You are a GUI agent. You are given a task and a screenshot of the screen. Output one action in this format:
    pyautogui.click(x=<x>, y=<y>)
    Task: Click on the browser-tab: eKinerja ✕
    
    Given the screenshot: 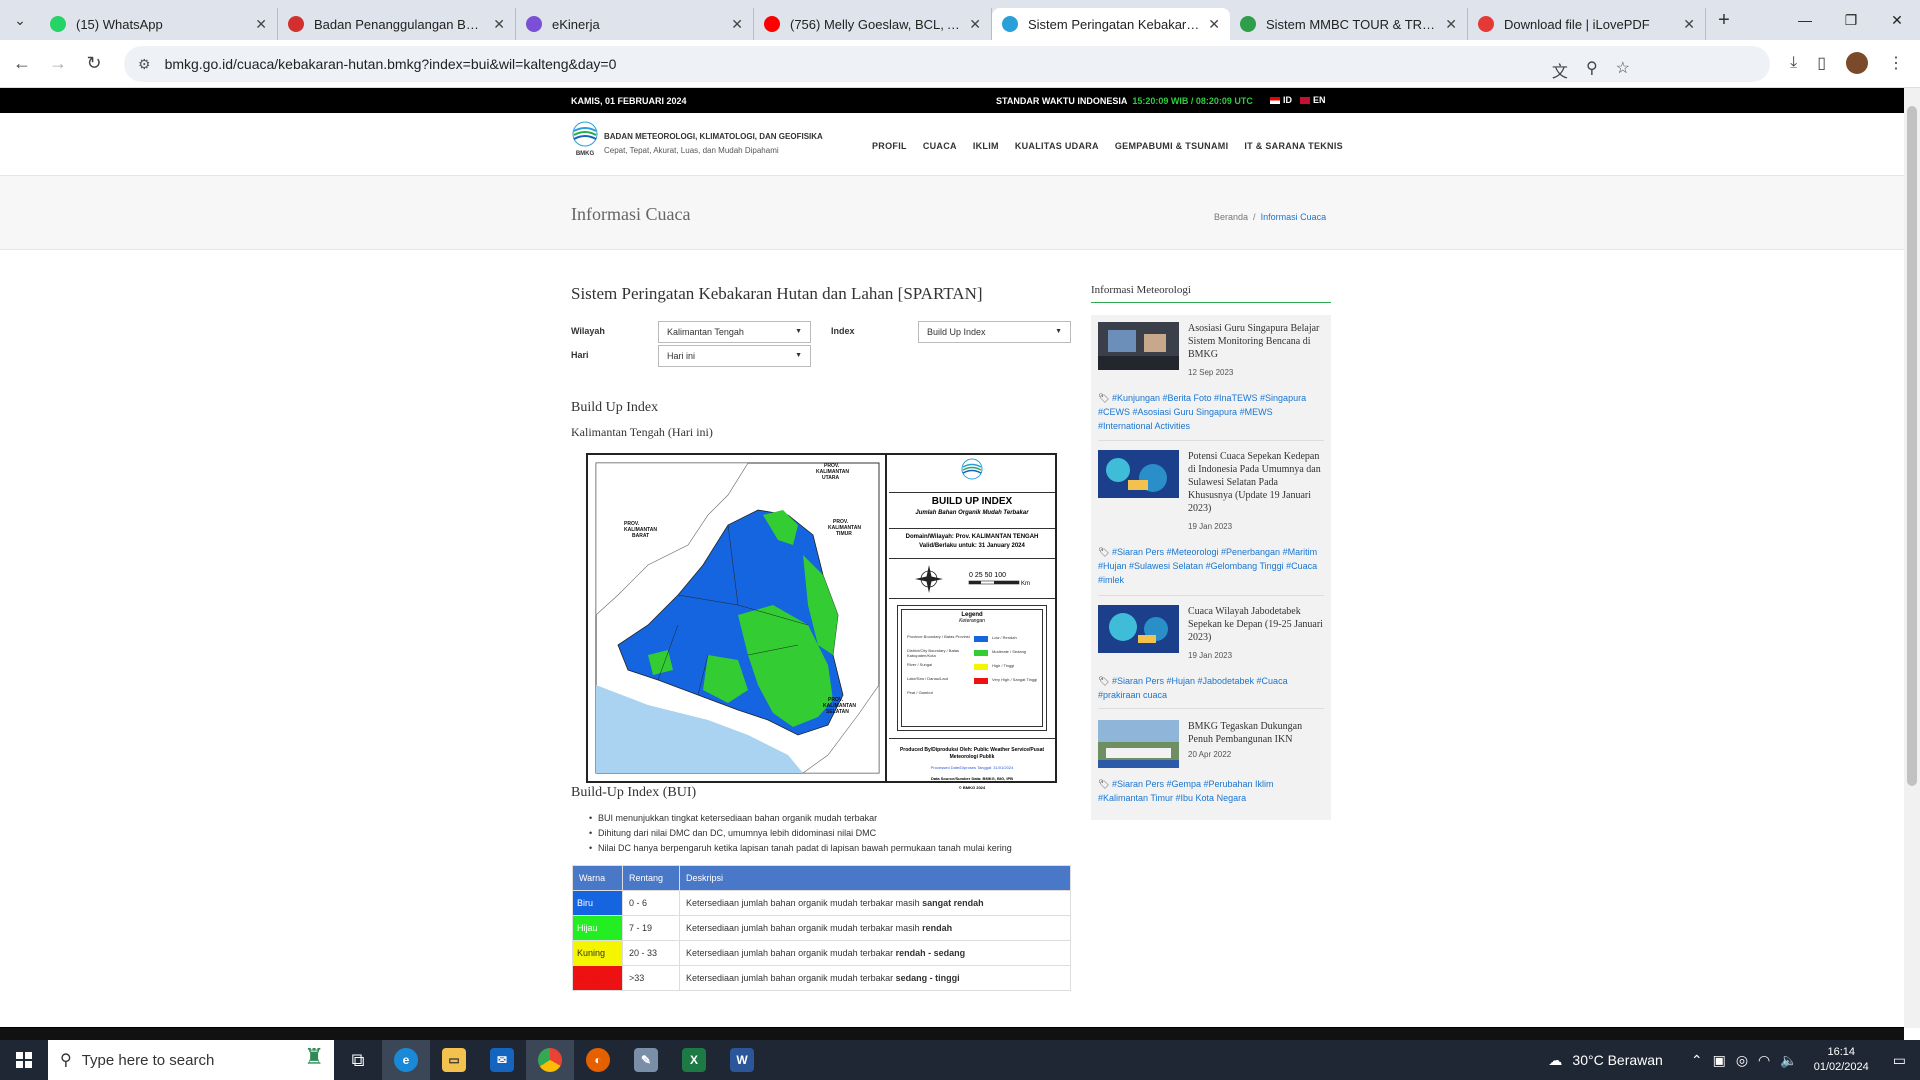 What is the action you would take?
    pyautogui.click(x=635, y=24)
    